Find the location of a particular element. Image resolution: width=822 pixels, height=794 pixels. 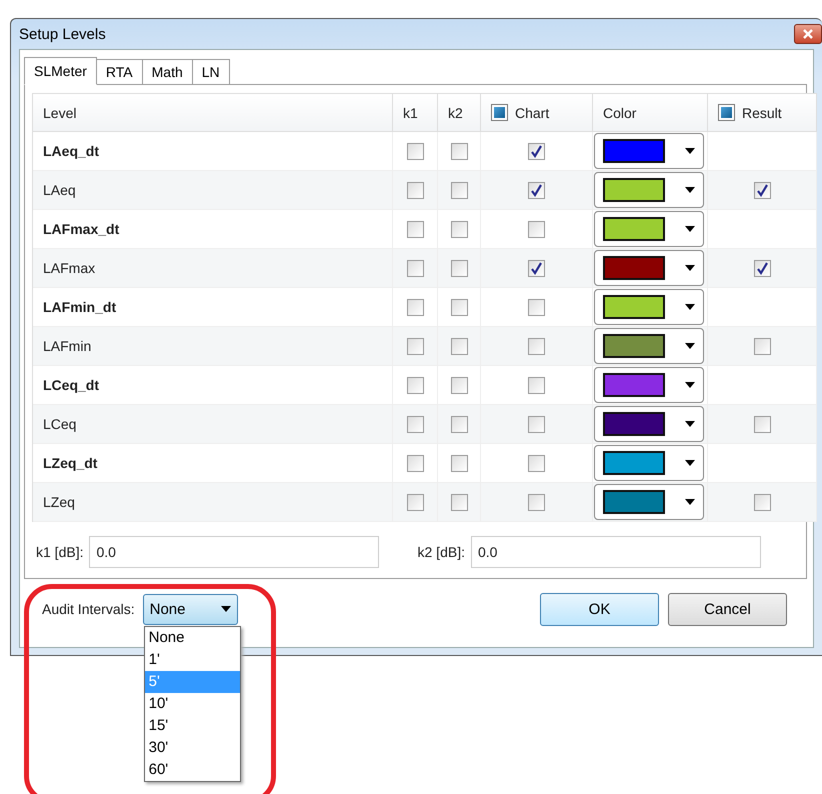

column-header-label: Result is located at coordinates (762, 112).